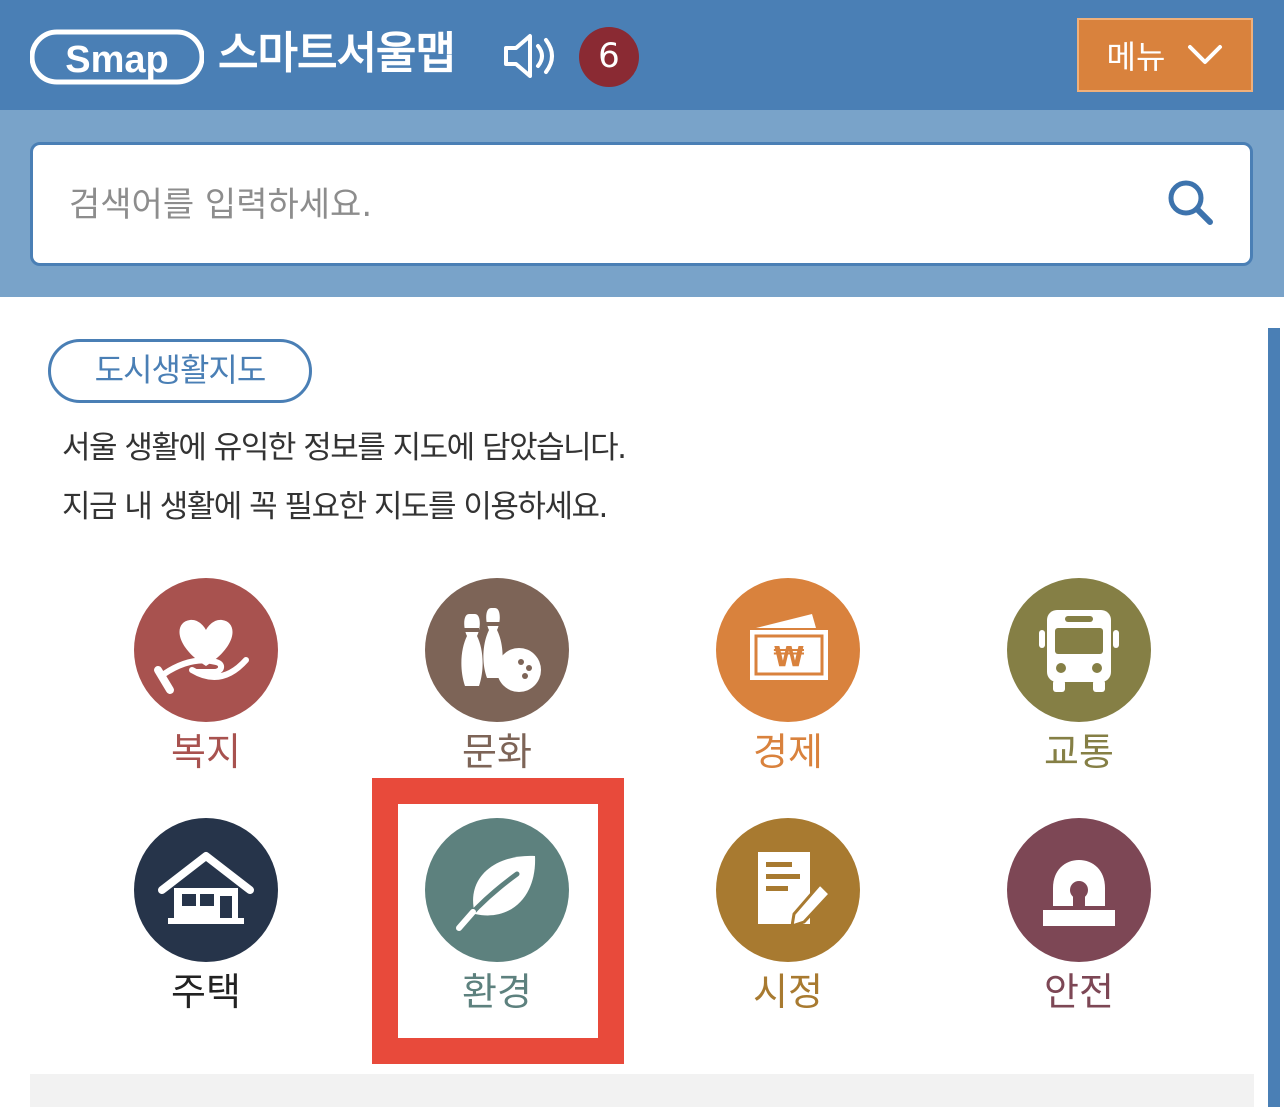  What do you see at coordinates (1274, 717) in the screenshot?
I see `scrollbar` at bounding box center [1274, 717].